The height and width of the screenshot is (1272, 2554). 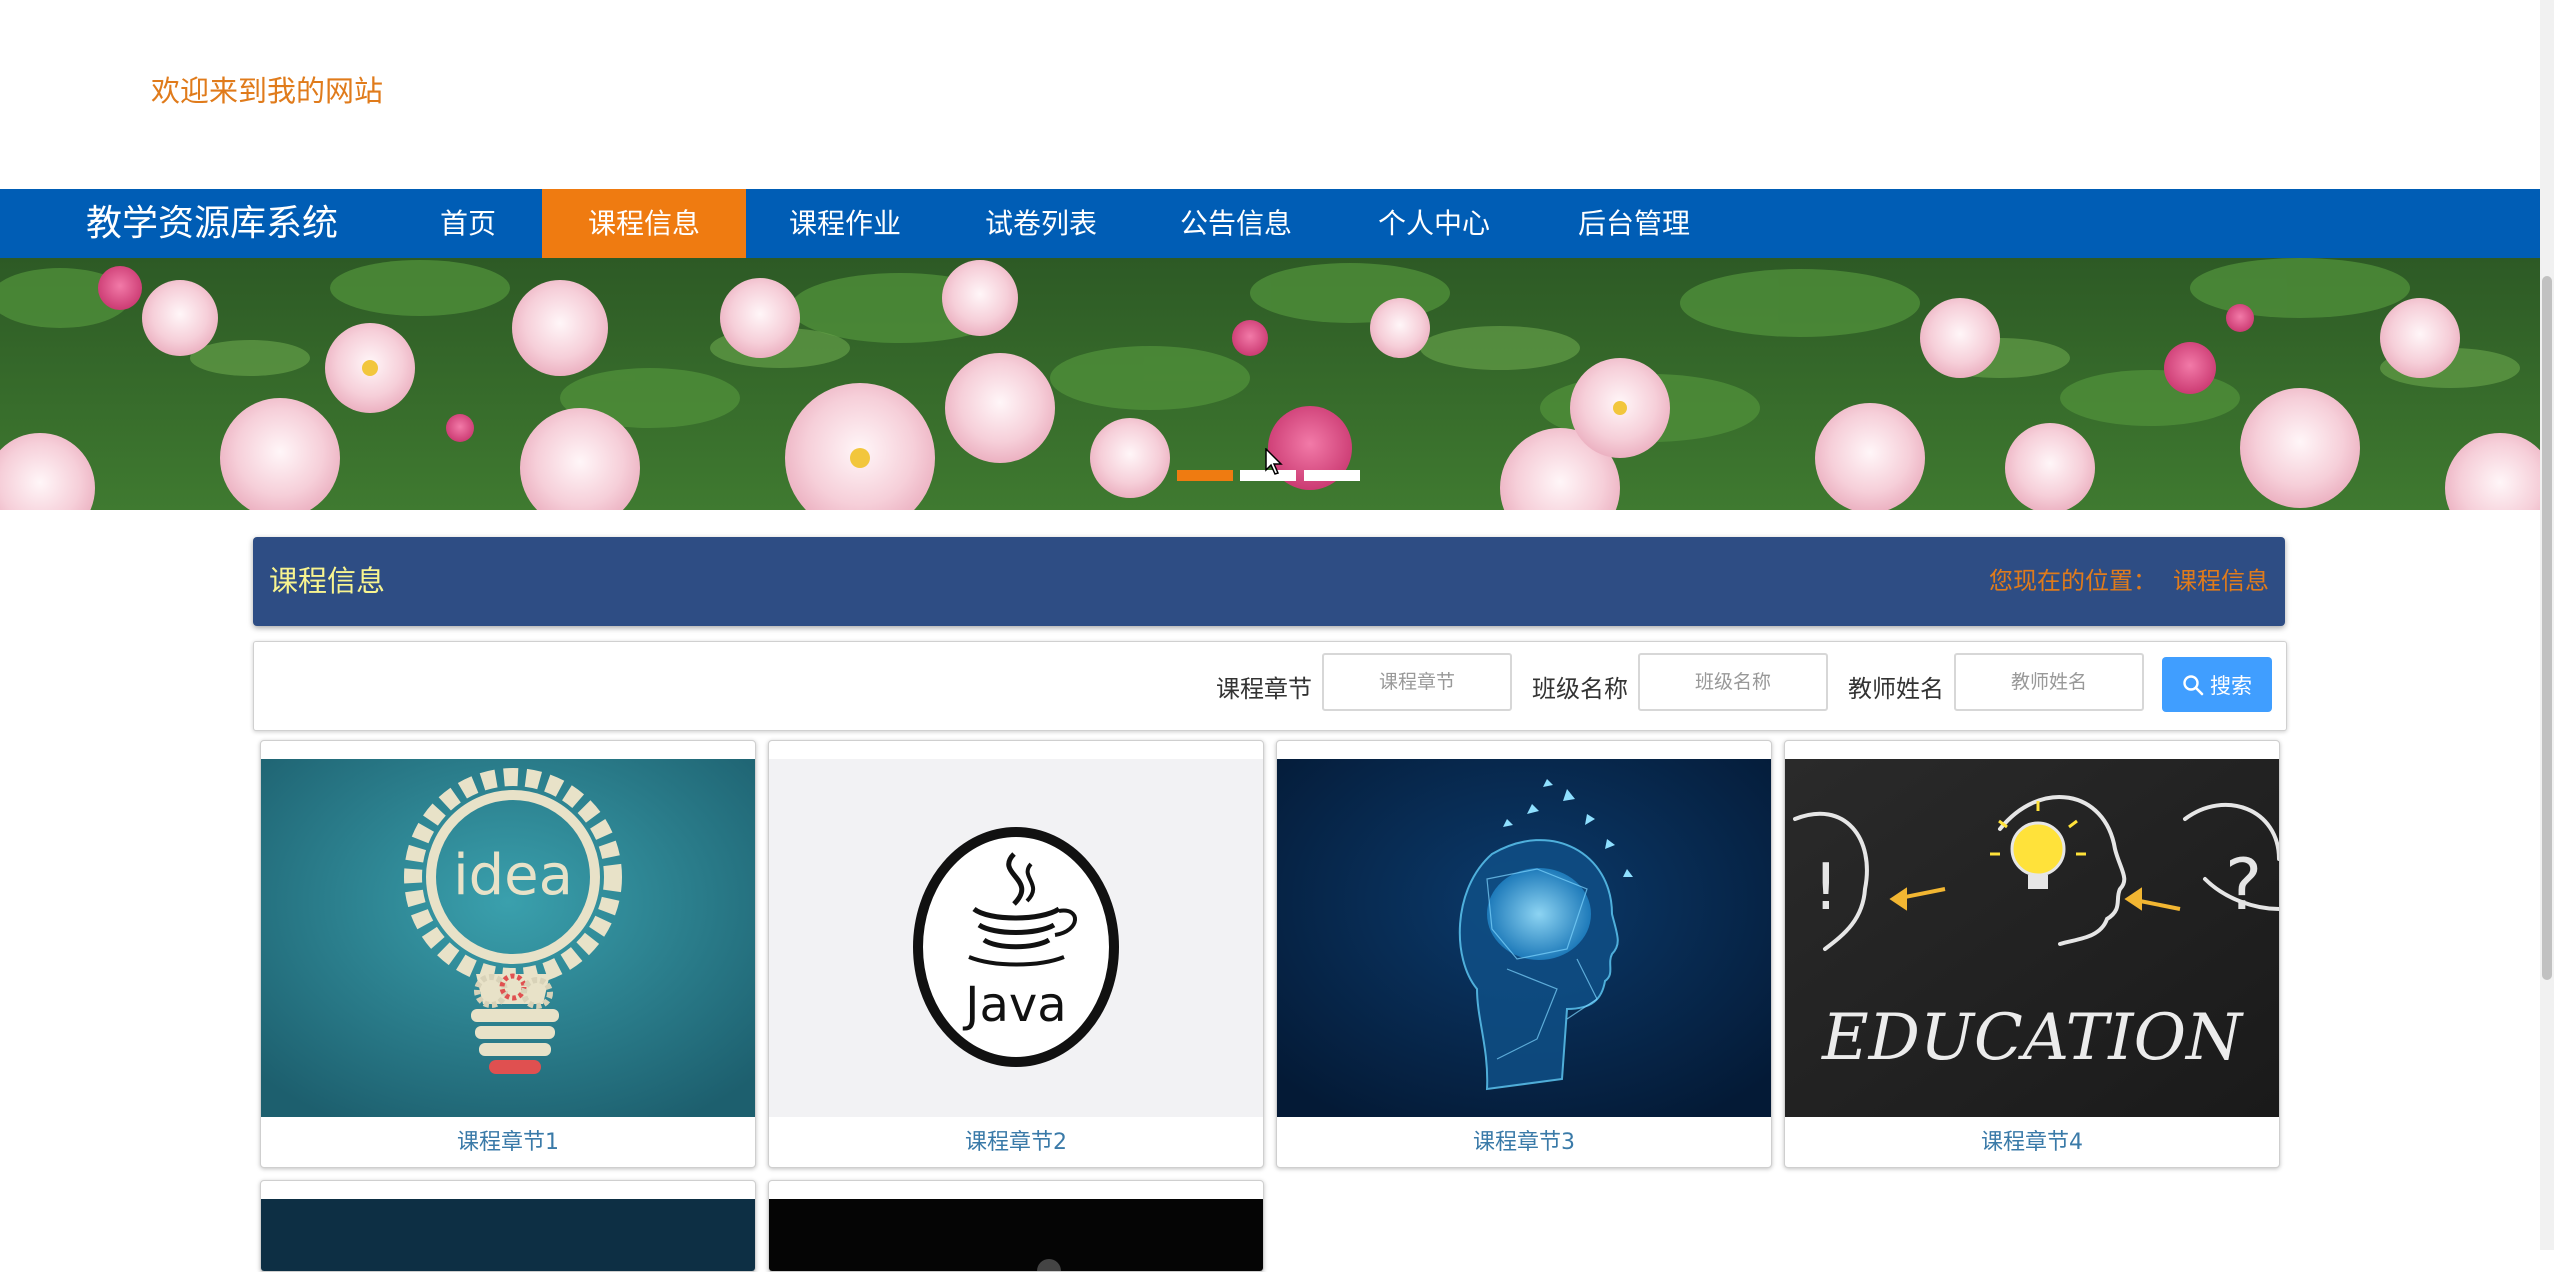 What do you see at coordinates (2049, 682) in the screenshot?
I see `teacher-search-input` at bounding box center [2049, 682].